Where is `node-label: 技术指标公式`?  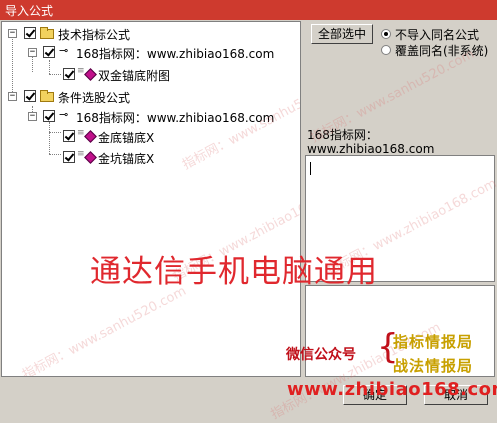
node-label: 技术指标公式 is located at coordinates (94, 35).